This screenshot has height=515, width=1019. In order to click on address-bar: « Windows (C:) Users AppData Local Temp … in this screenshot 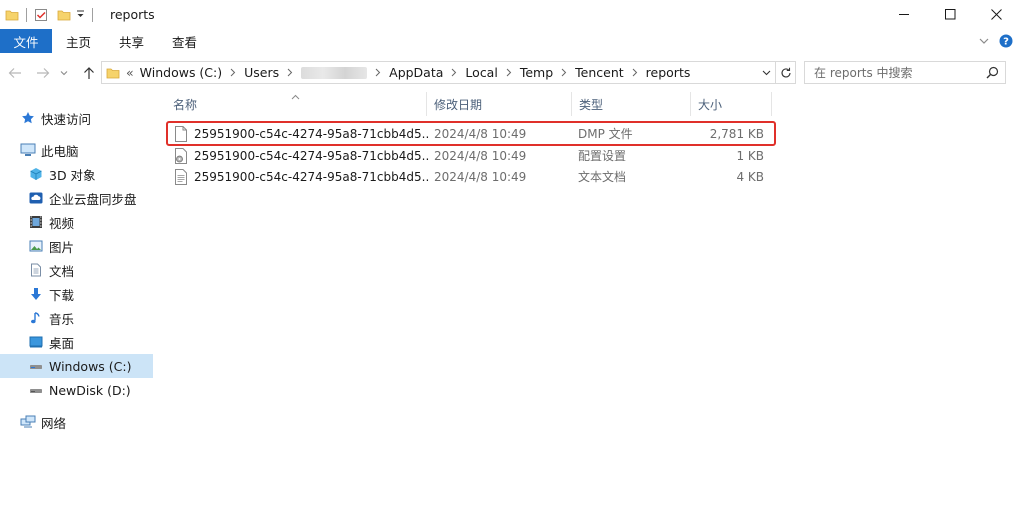, I will do `click(448, 72)`.